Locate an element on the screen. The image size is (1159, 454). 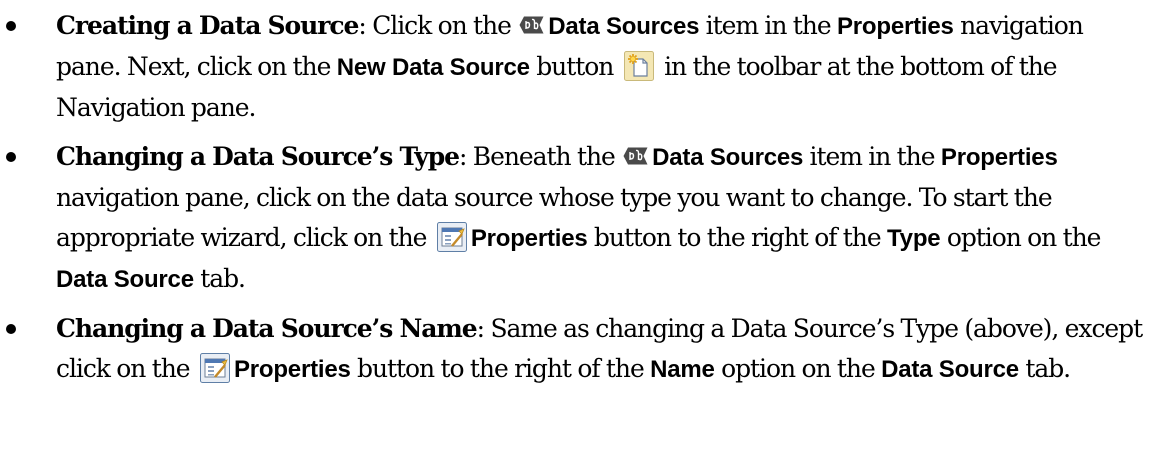
body-text: : Click on the is located at coordinates (438, 25).